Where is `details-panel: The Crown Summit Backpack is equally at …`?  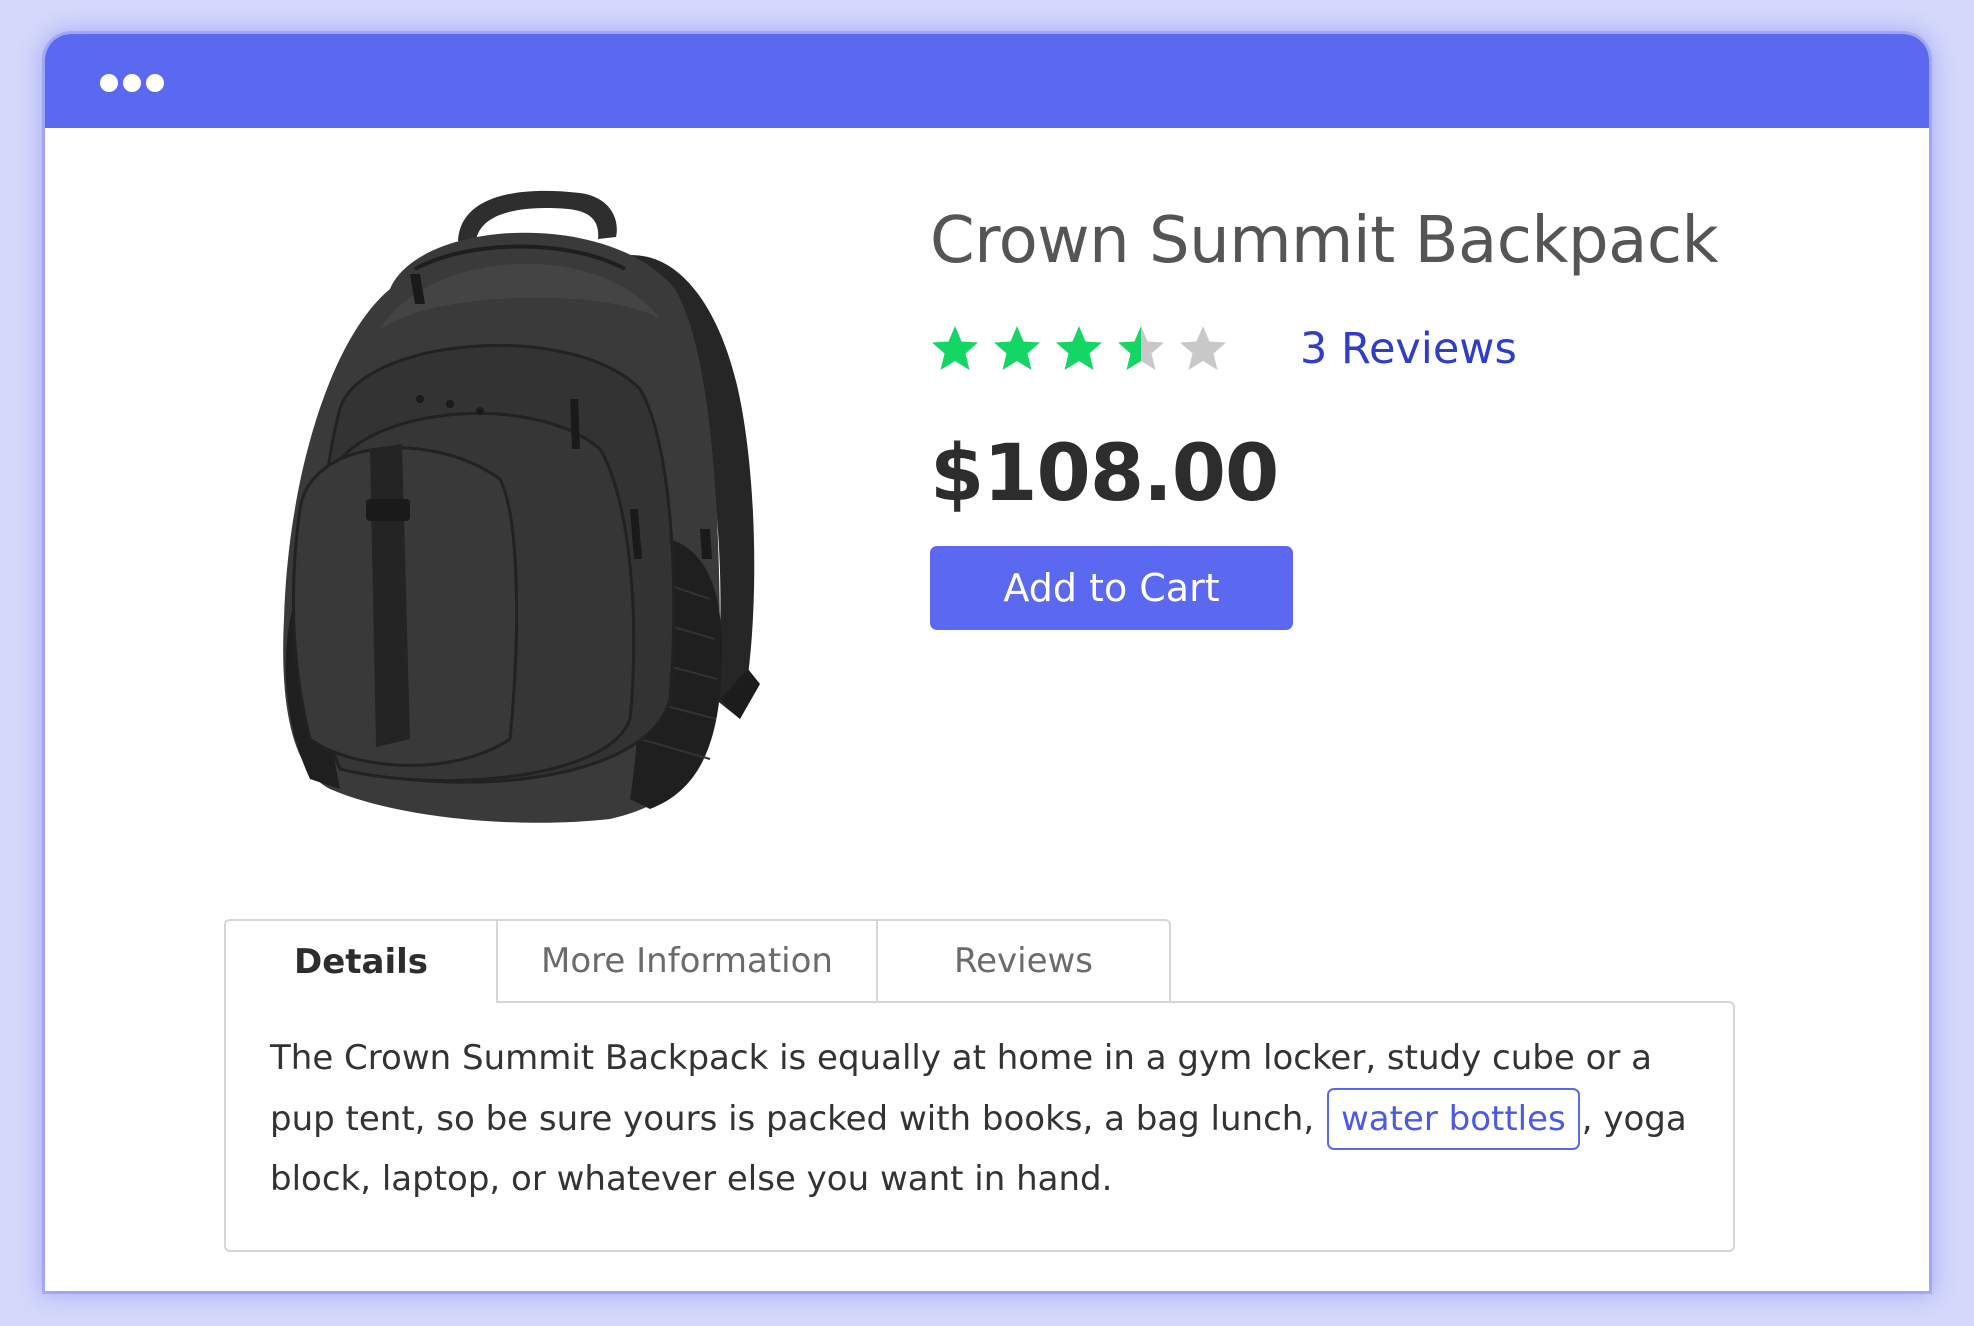
details-panel: The Crown Summit Backpack is equally at … is located at coordinates (979, 1126).